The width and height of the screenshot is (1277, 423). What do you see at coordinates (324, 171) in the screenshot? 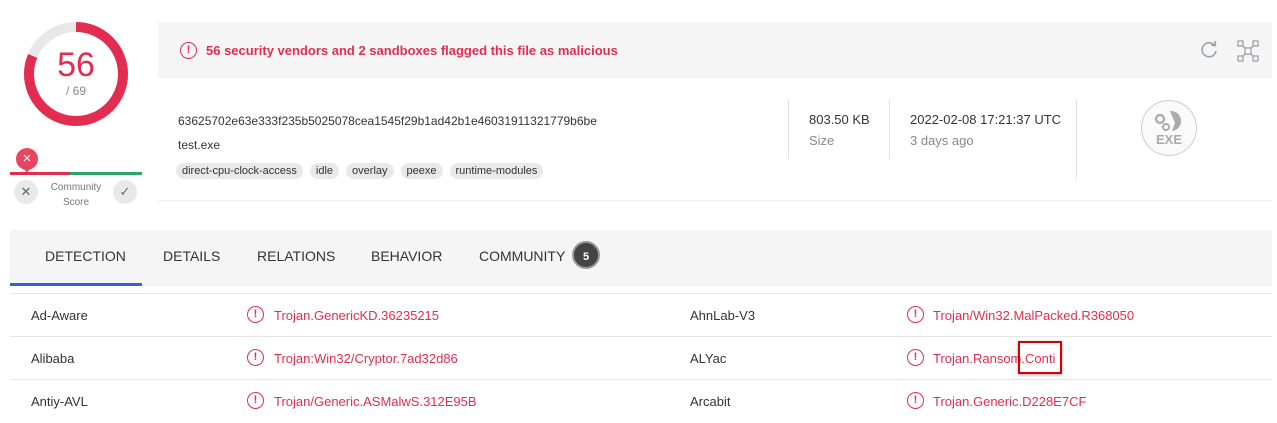
I see `tag: idle` at bounding box center [324, 171].